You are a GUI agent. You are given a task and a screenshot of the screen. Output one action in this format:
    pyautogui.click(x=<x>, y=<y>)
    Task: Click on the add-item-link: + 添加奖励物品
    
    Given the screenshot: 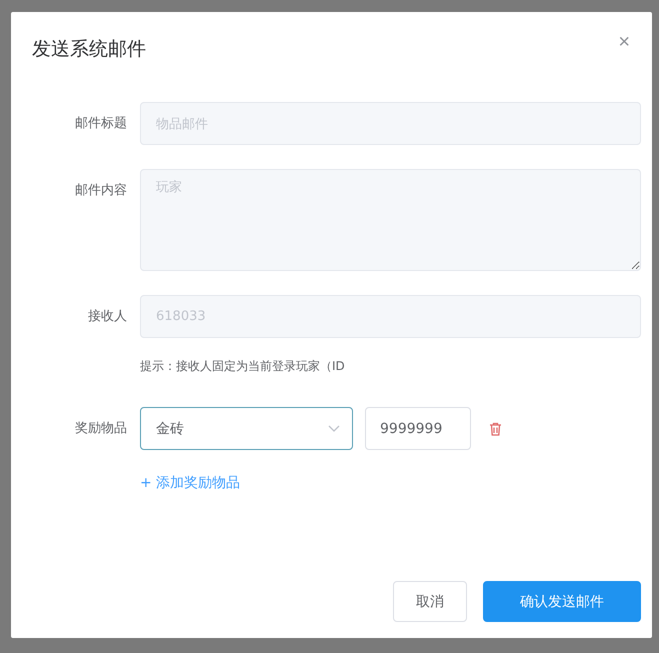 What is the action you would take?
    pyautogui.click(x=190, y=483)
    